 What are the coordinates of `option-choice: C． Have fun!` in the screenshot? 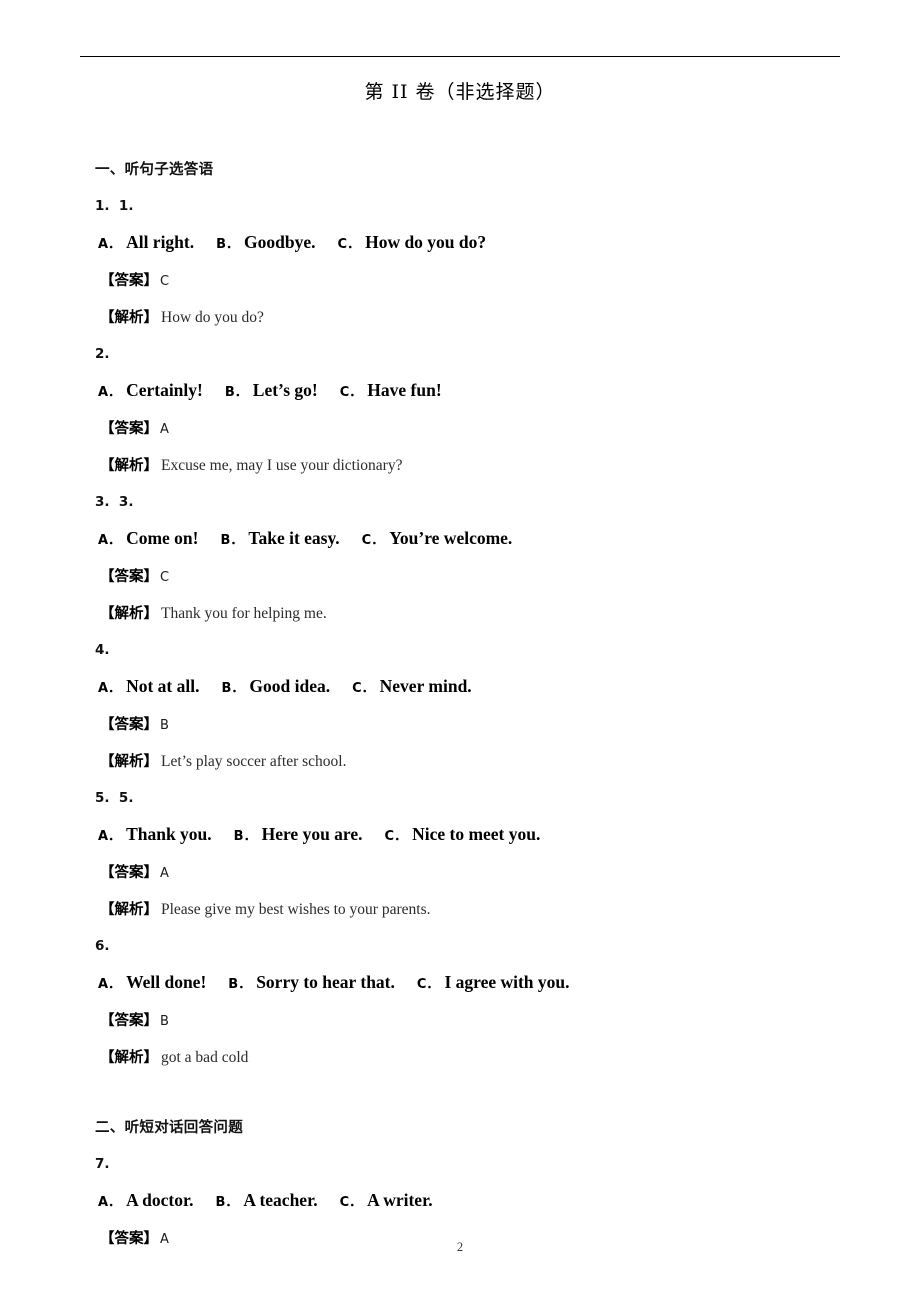 It's located at (390, 390).